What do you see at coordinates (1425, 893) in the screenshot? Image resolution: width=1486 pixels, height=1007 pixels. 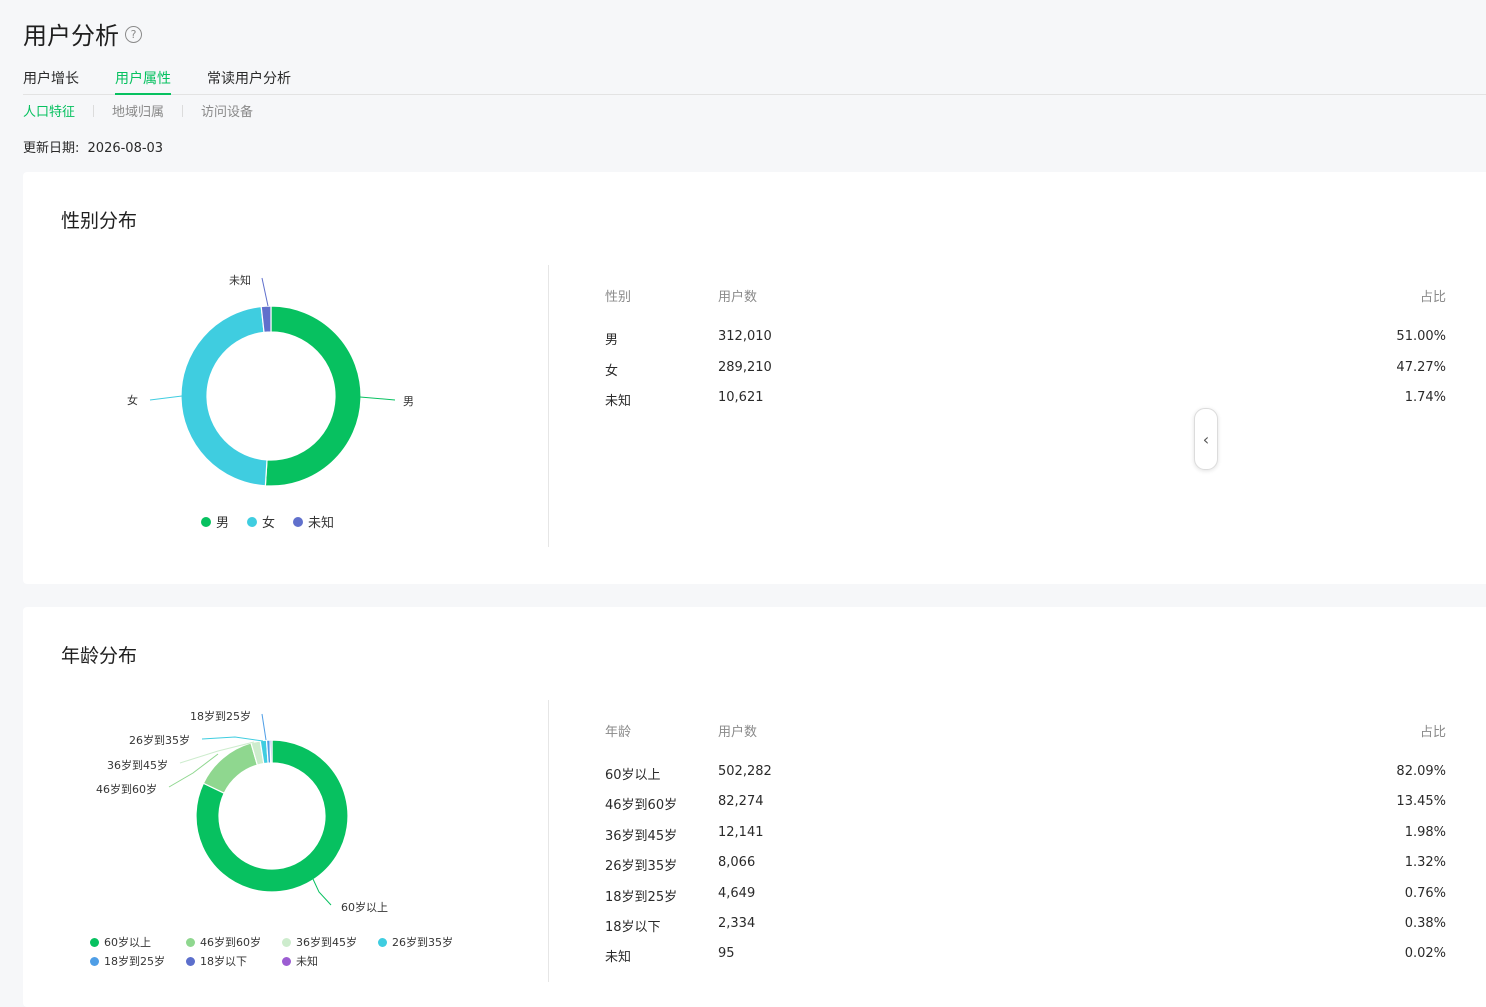 I see `age-row-ratio: 0.76%` at bounding box center [1425, 893].